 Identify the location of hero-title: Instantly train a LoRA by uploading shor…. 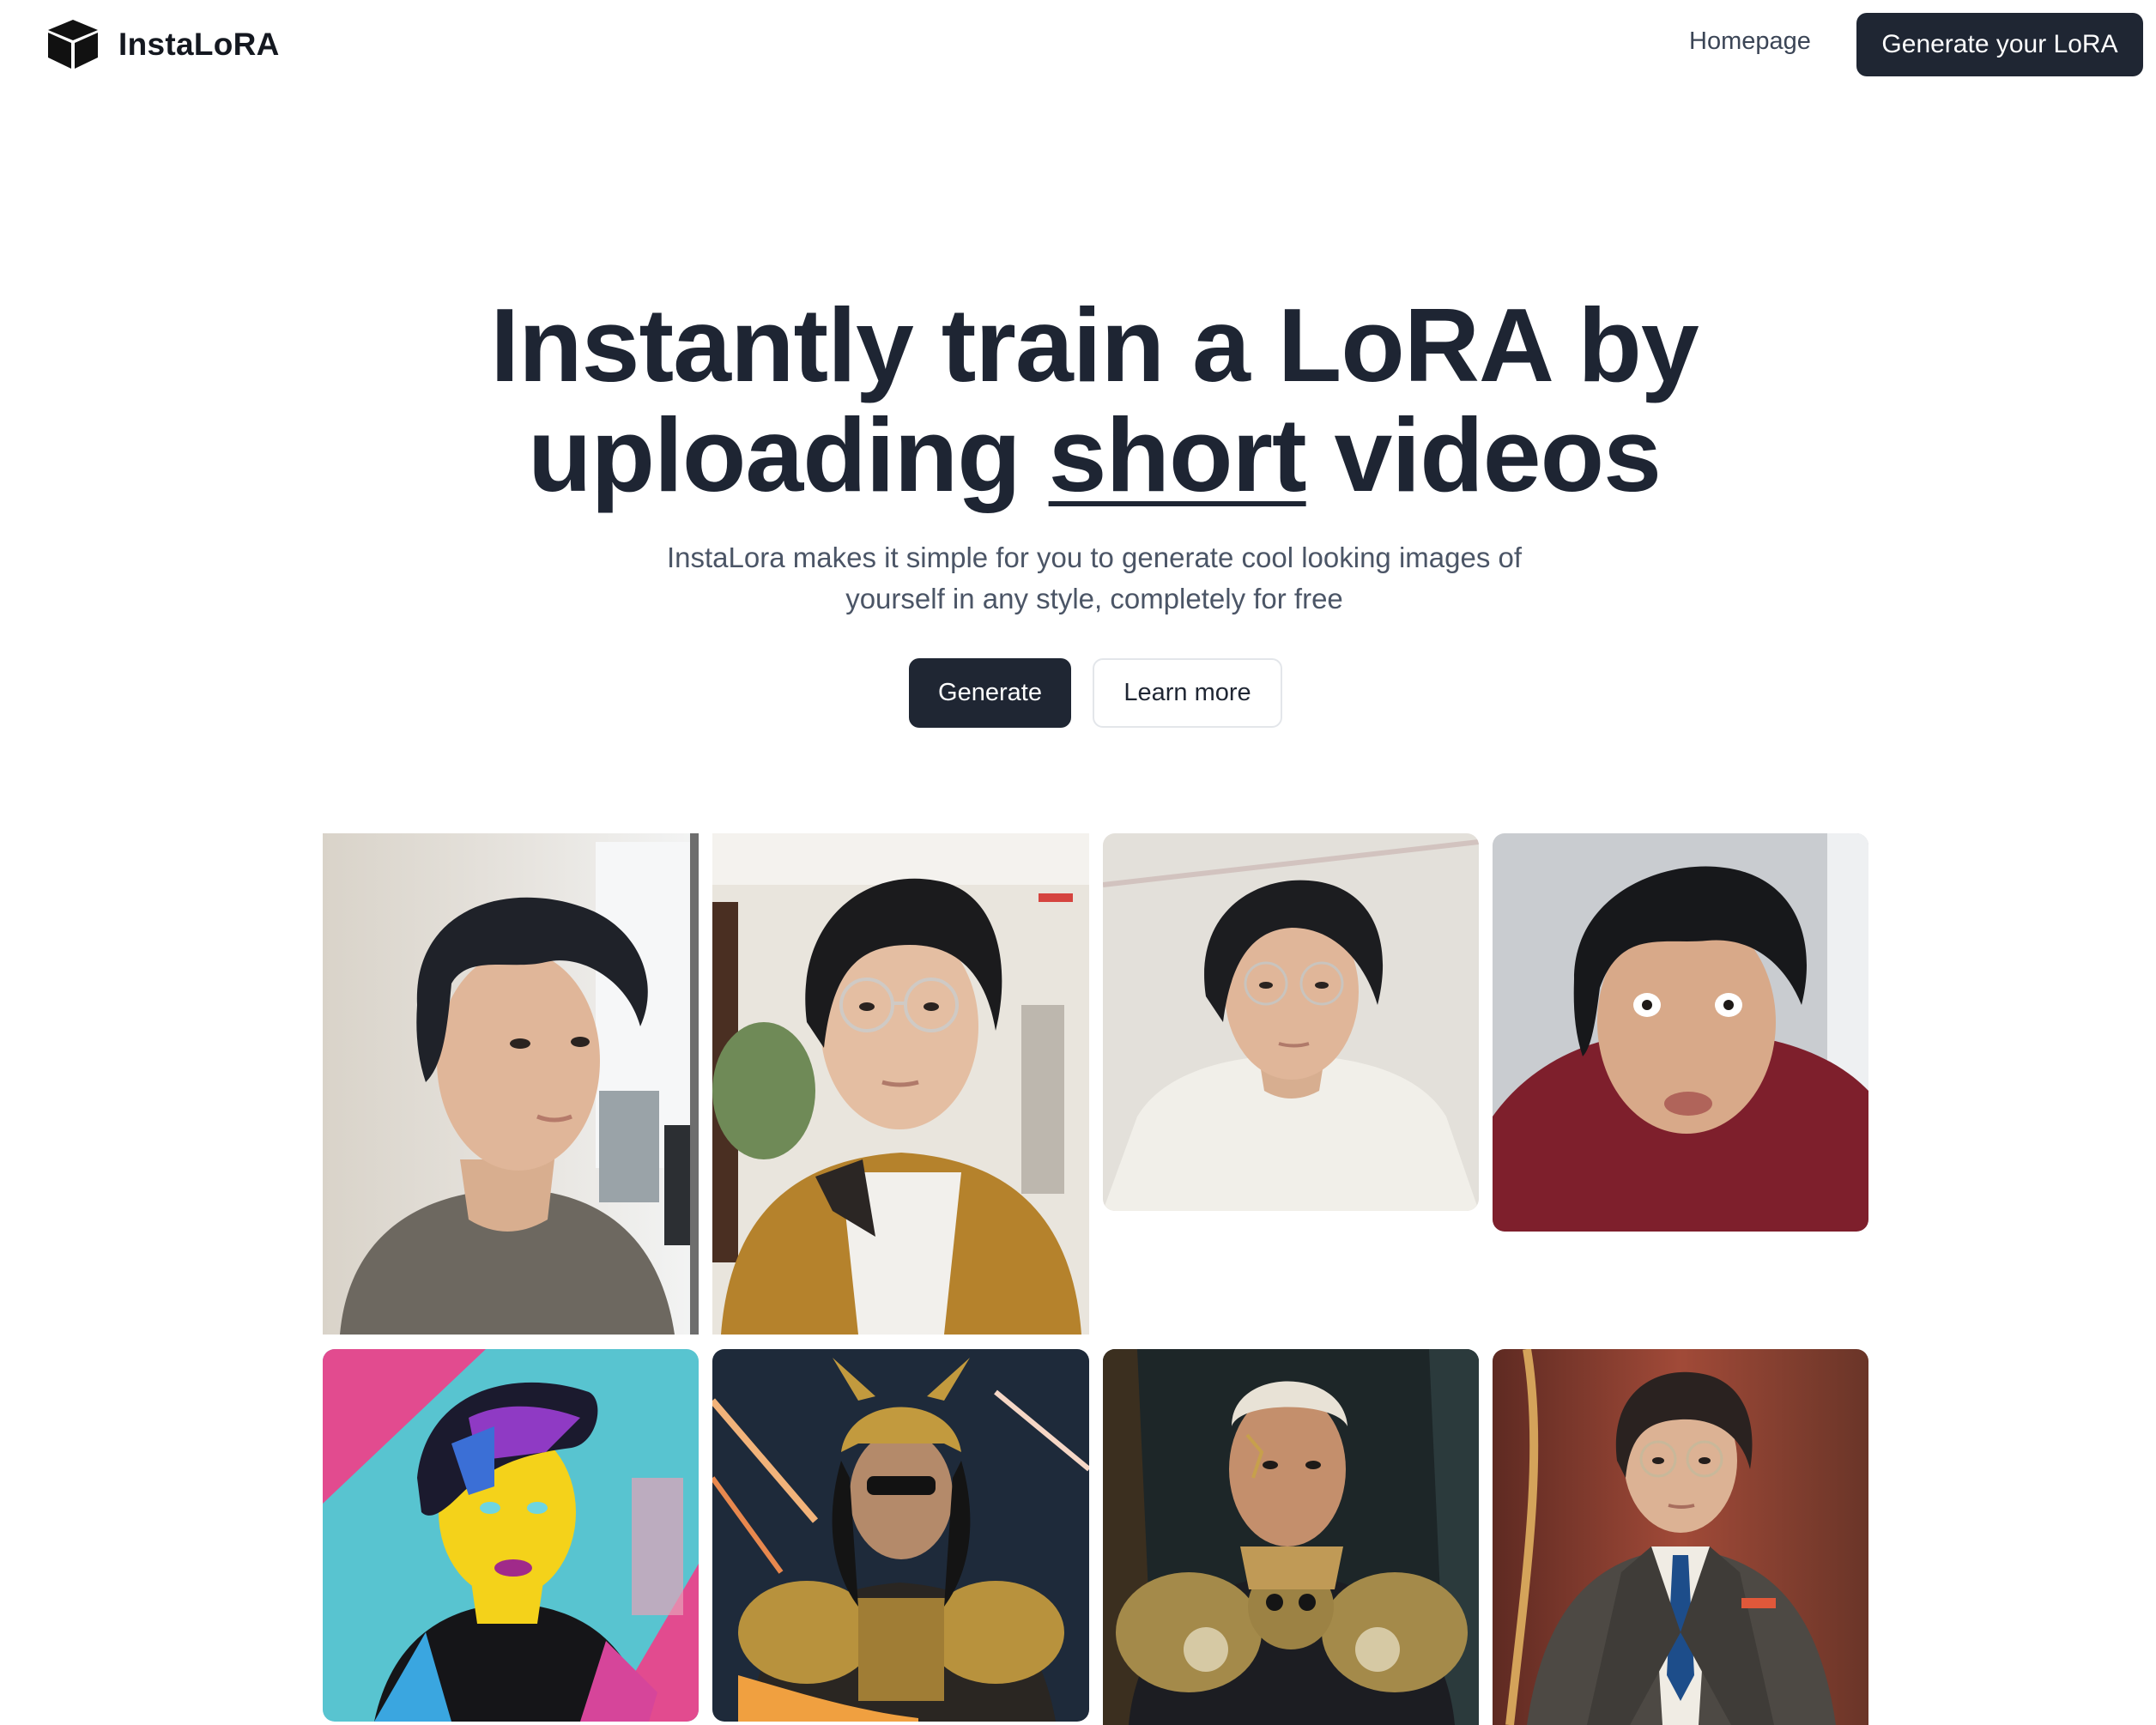
(1078, 400).